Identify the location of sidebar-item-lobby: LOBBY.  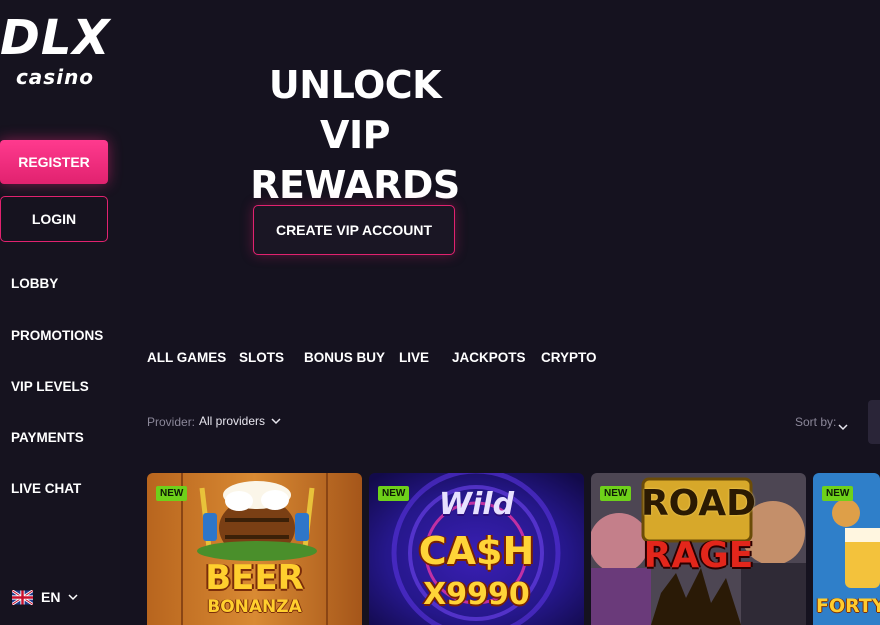
(34, 283).